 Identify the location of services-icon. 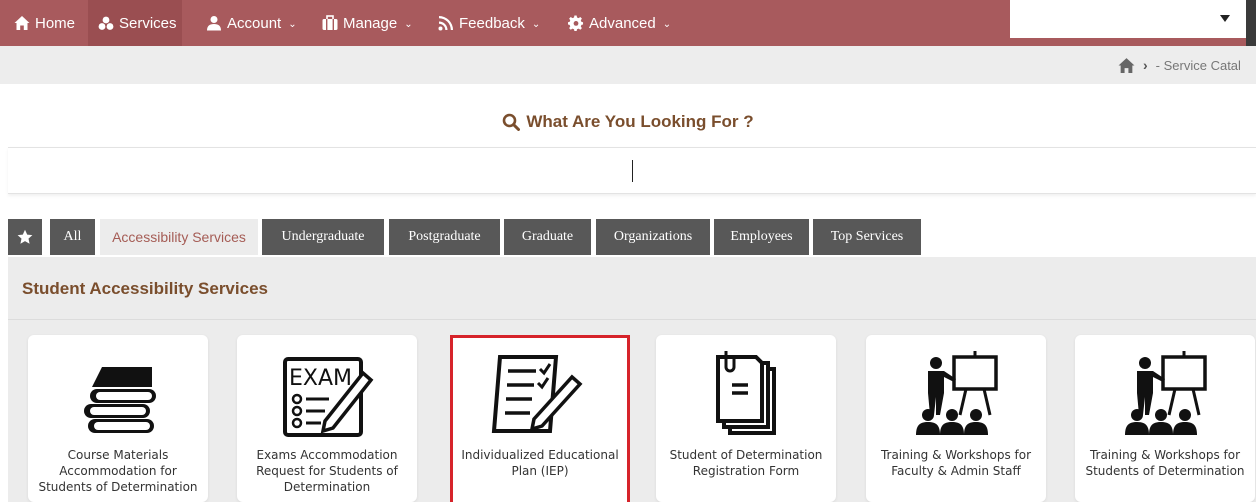
(106, 23).